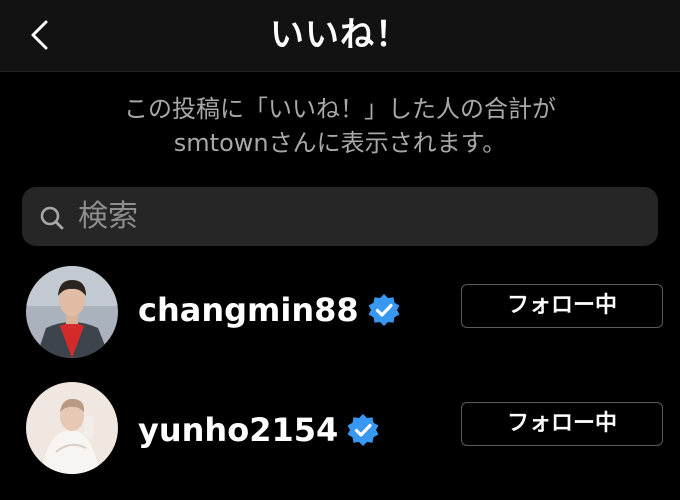 The image size is (680, 500). What do you see at coordinates (52, 218) in the screenshot?
I see `search-icon` at bounding box center [52, 218].